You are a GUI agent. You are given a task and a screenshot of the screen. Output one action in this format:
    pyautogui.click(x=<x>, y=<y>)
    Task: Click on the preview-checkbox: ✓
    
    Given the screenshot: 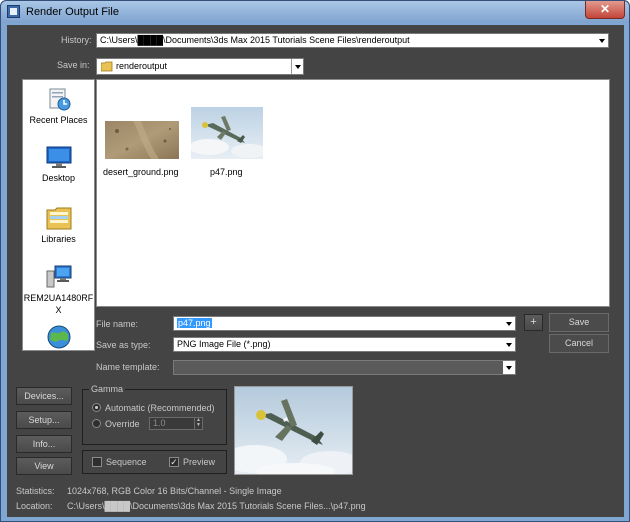 What is the action you would take?
    pyautogui.click(x=174, y=462)
    